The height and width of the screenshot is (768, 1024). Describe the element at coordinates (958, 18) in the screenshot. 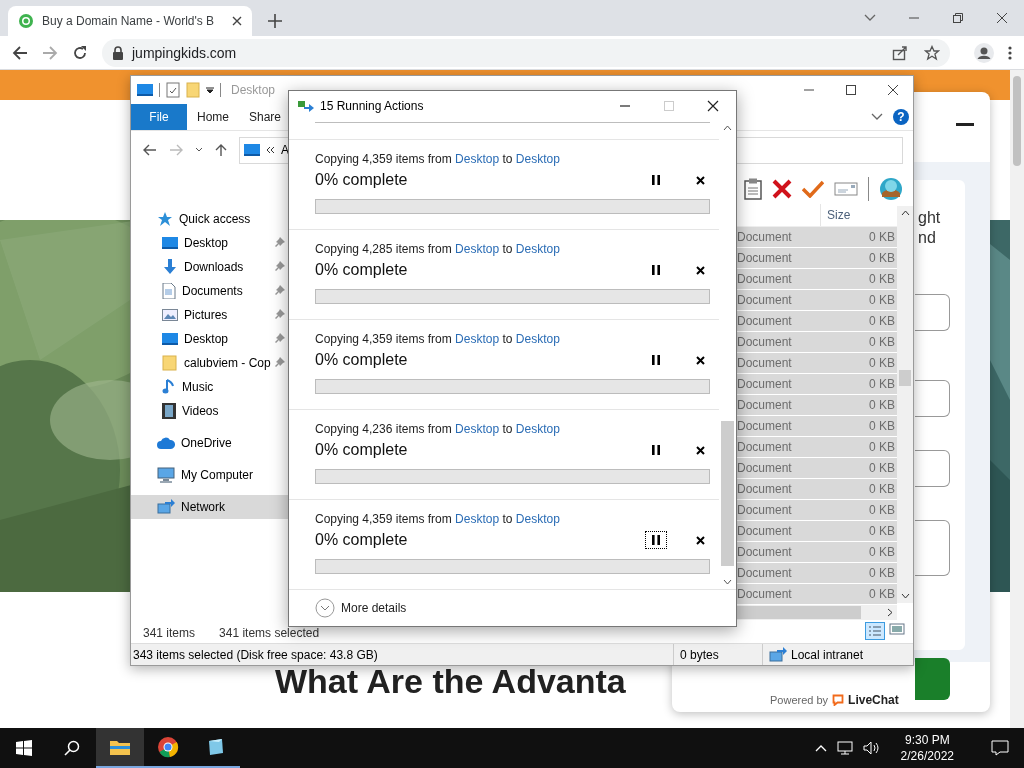

I see `restore-icon` at that location.